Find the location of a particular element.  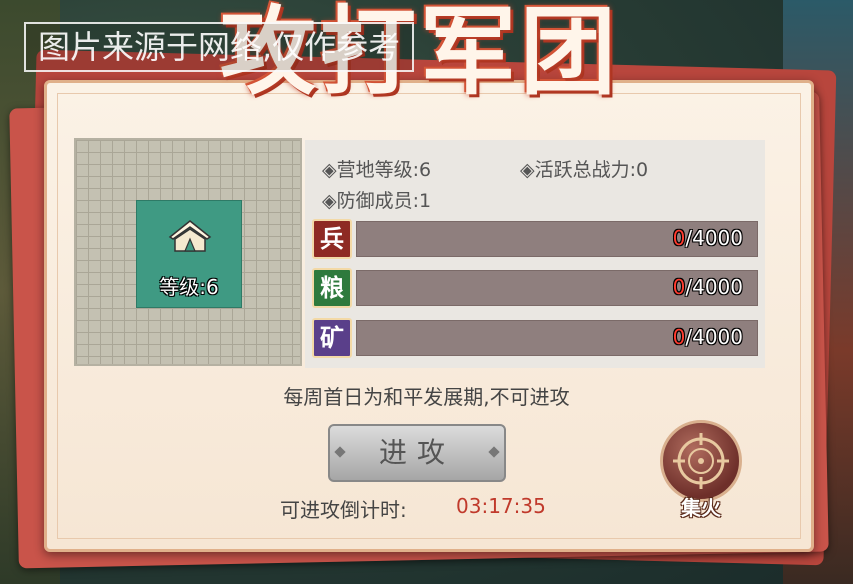

attack-button: 进攻 is located at coordinates (417, 453).